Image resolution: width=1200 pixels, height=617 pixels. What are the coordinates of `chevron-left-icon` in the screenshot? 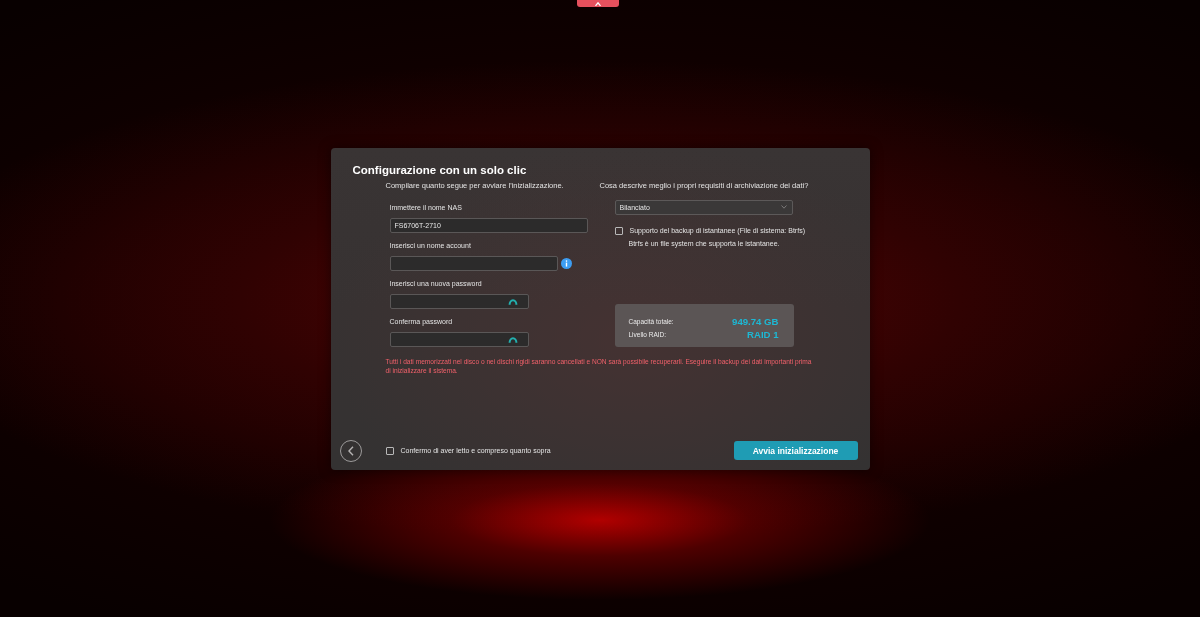 It's located at (350, 450).